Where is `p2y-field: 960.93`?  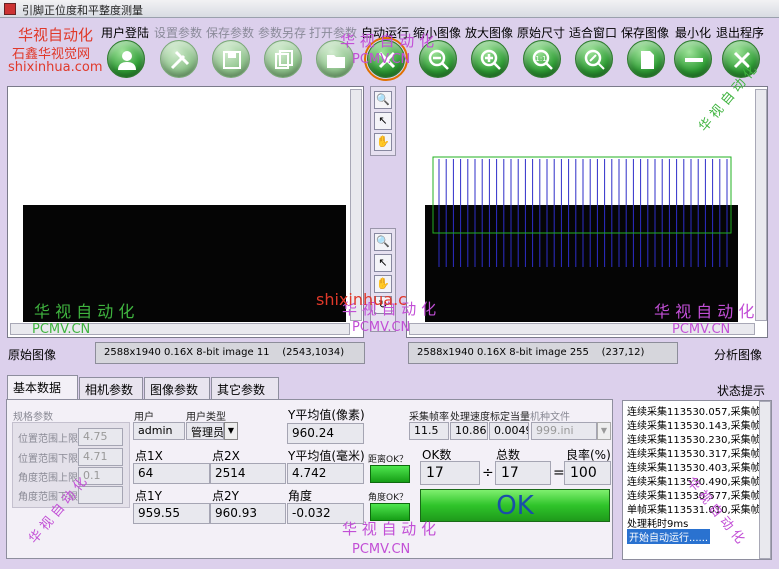
p2y-field: 960.93 is located at coordinates (248, 513).